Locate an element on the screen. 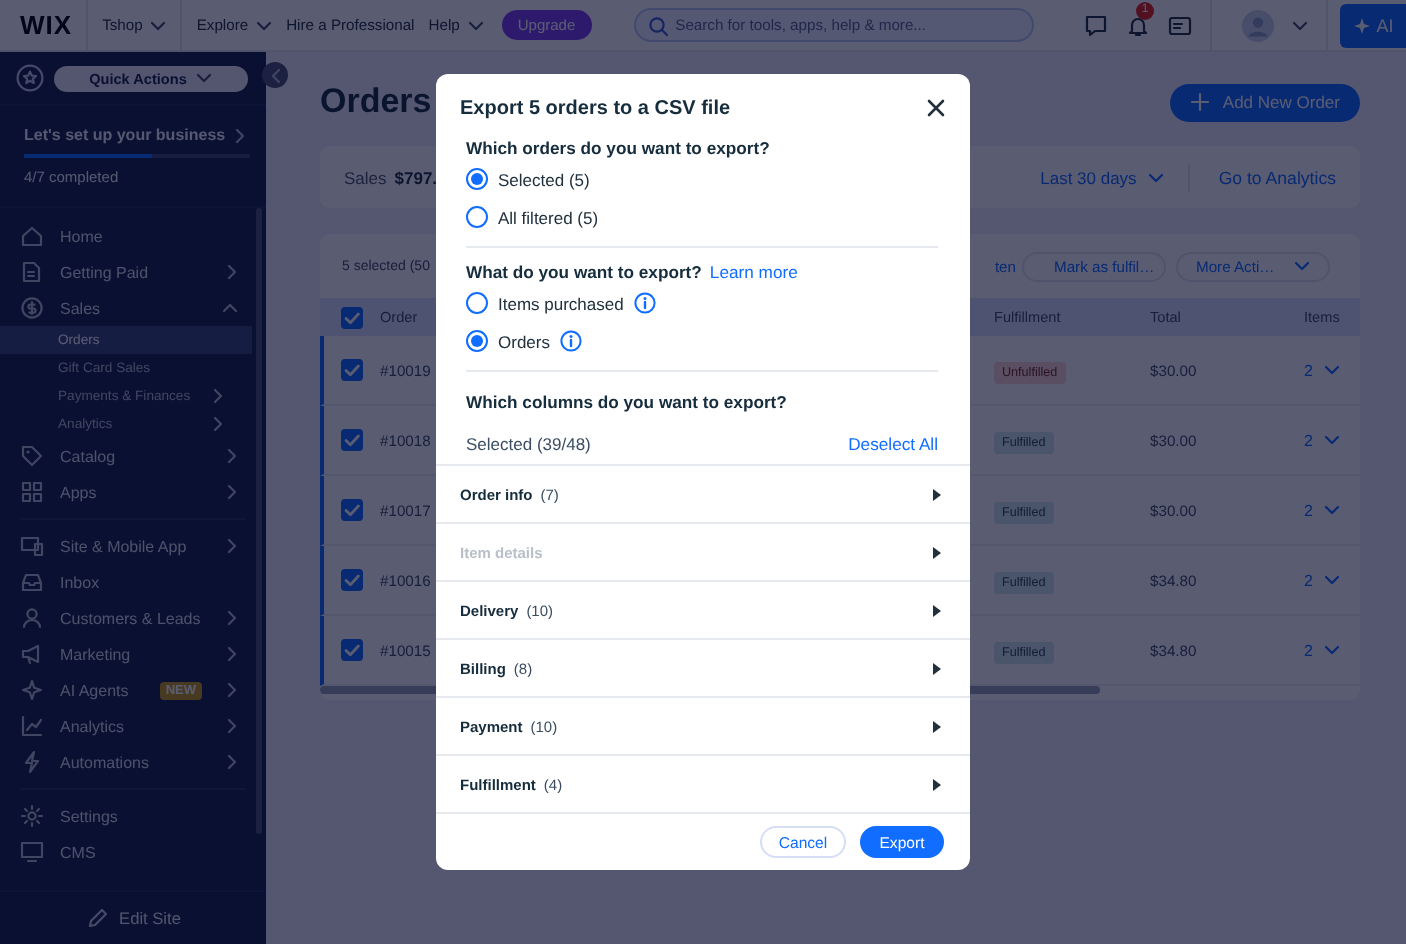  selected-count: Selected (39/48) is located at coordinates (528, 443).